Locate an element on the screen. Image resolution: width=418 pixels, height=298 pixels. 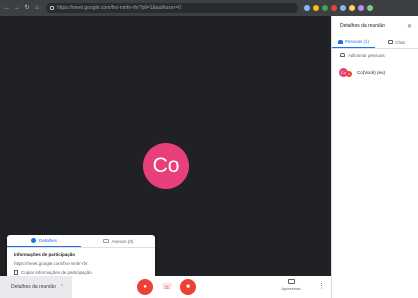
tab-people-label: Pessoas (1) is located at coordinates (356, 41).